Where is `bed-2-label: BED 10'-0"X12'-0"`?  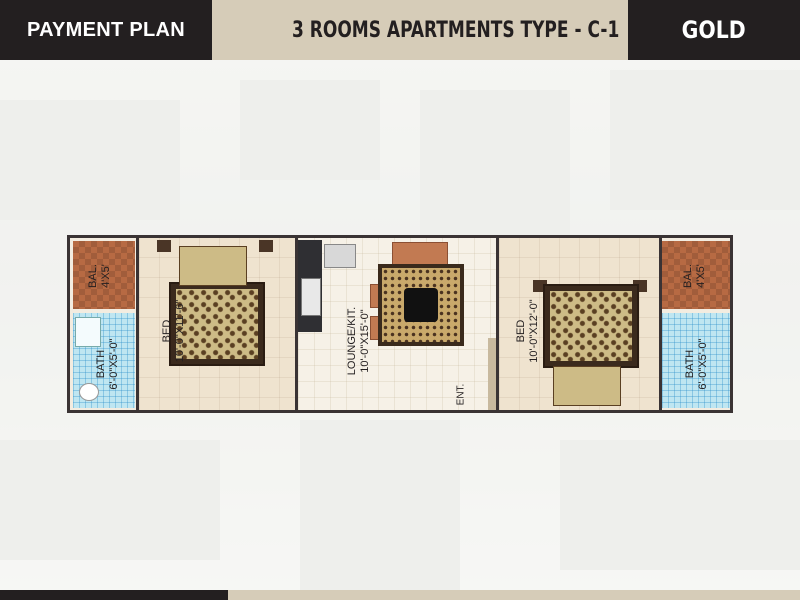 bed-2-label: BED 10'-0"X12'-0" is located at coordinates (528, 331).